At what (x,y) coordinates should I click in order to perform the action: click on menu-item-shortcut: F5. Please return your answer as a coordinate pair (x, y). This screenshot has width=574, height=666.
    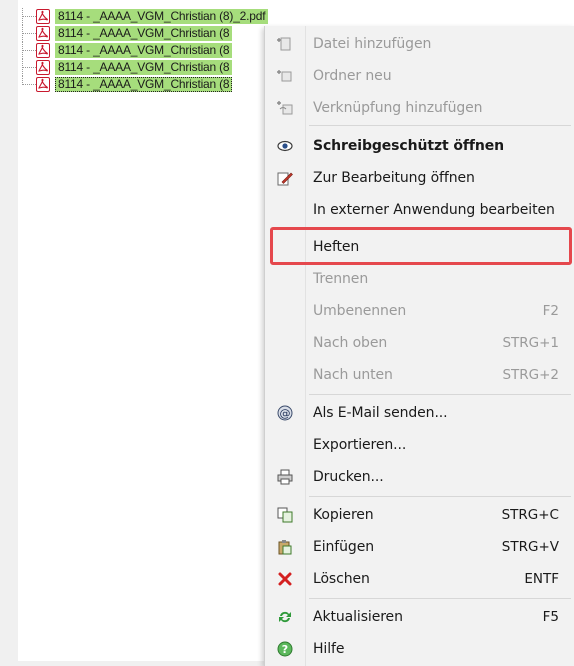
    Looking at the image, I should click on (550, 617).